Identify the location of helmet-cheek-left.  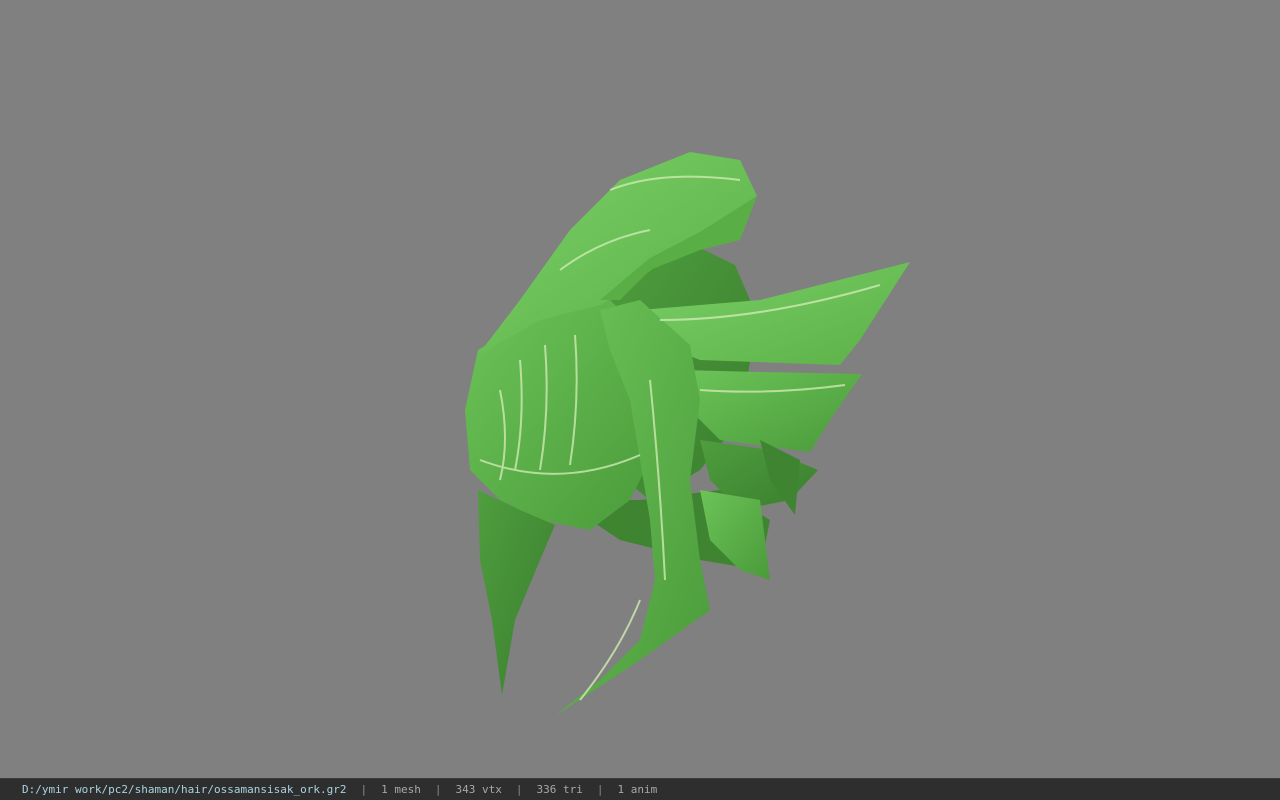
(516, 592).